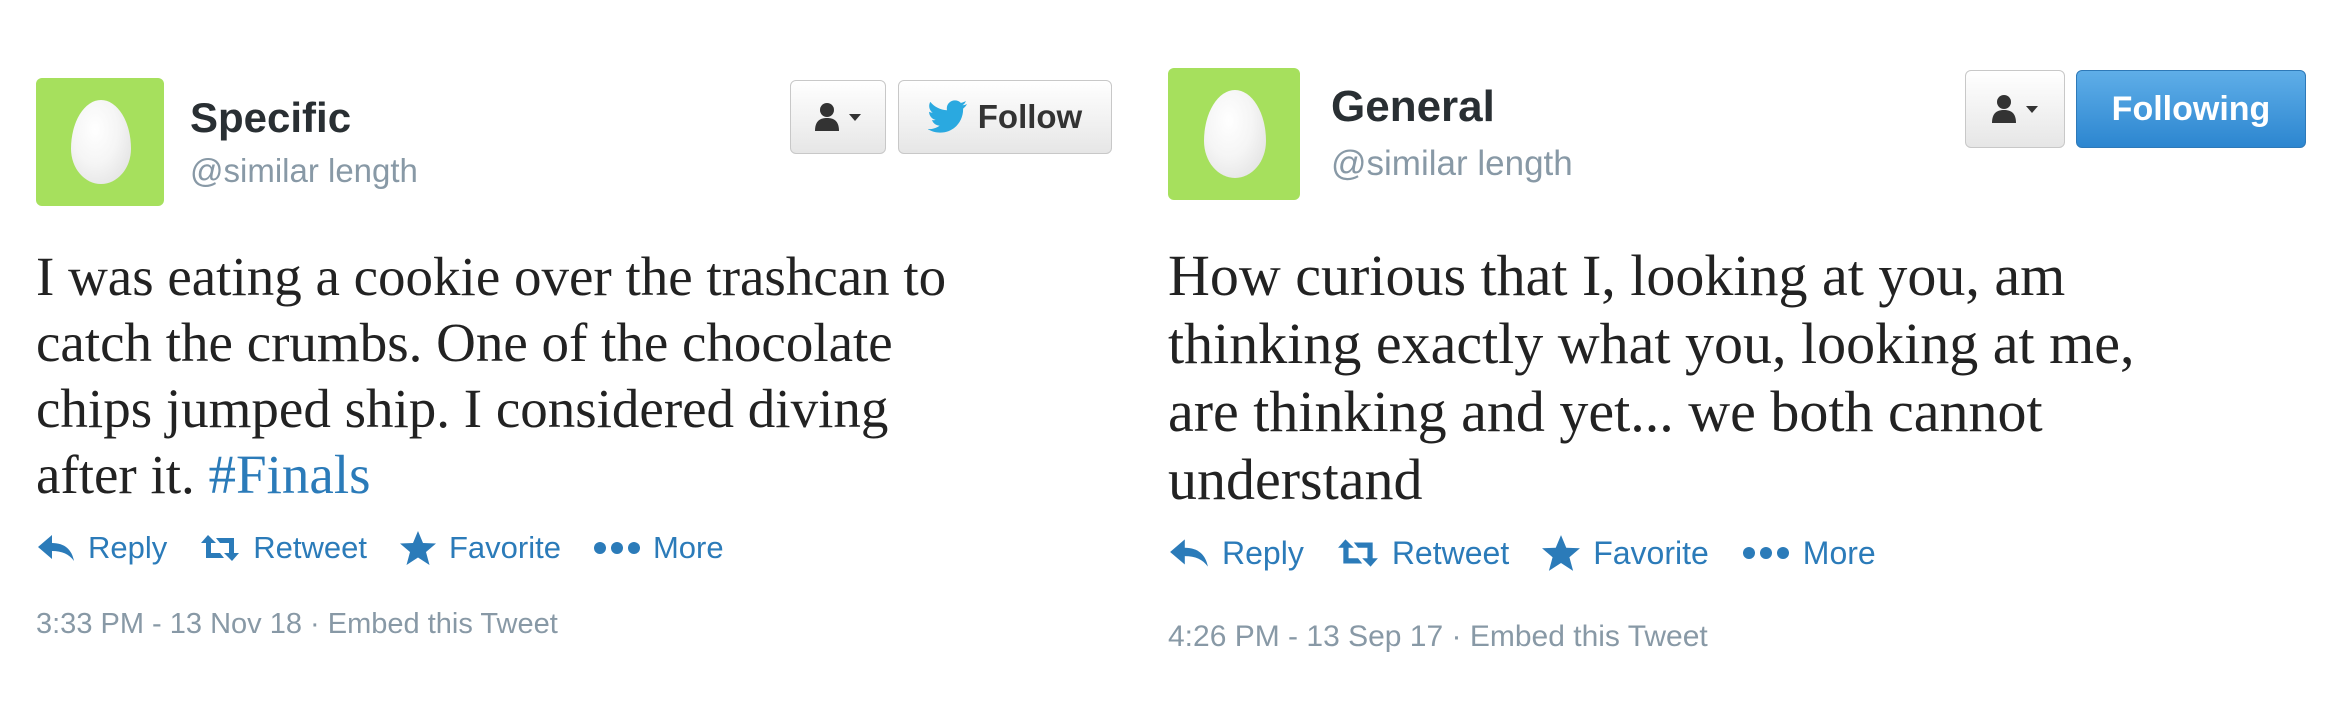 Image resolution: width=2332 pixels, height=718 pixels. Describe the element at coordinates (169, 624) in the screenshot. I see `timestamp-link: 3:33 PM - 13 Nov 18` at that location.